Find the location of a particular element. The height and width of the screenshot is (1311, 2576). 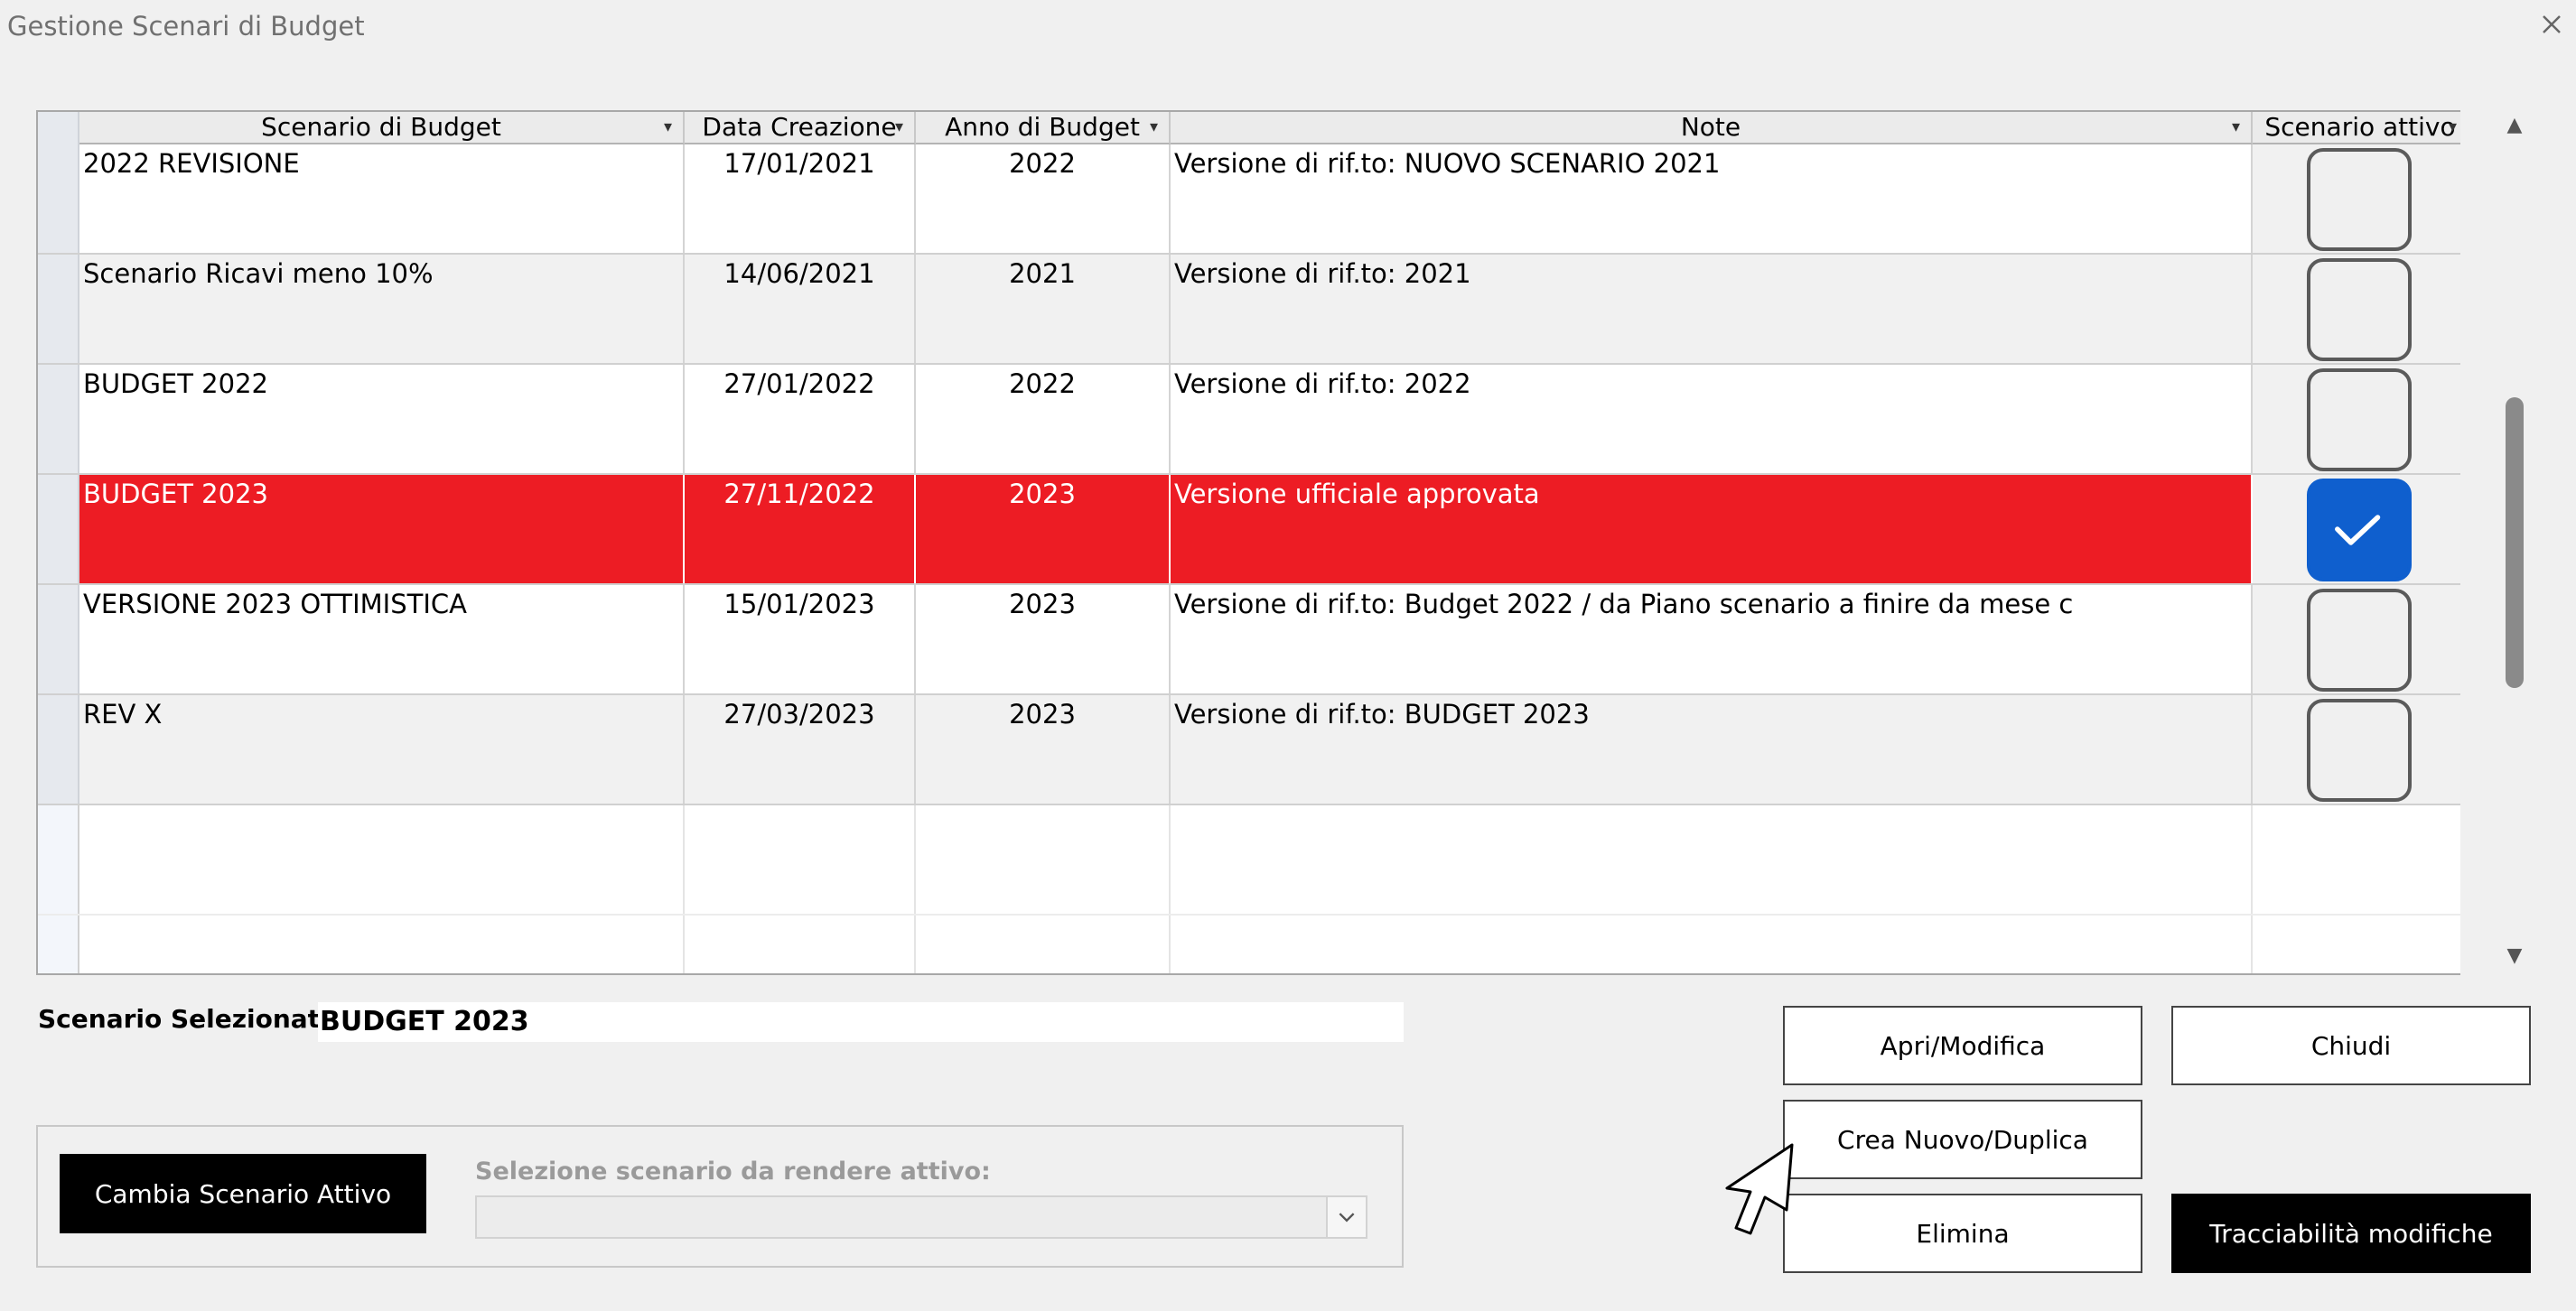

delete-button: Elimina is located at coordinates (1963, 1233).